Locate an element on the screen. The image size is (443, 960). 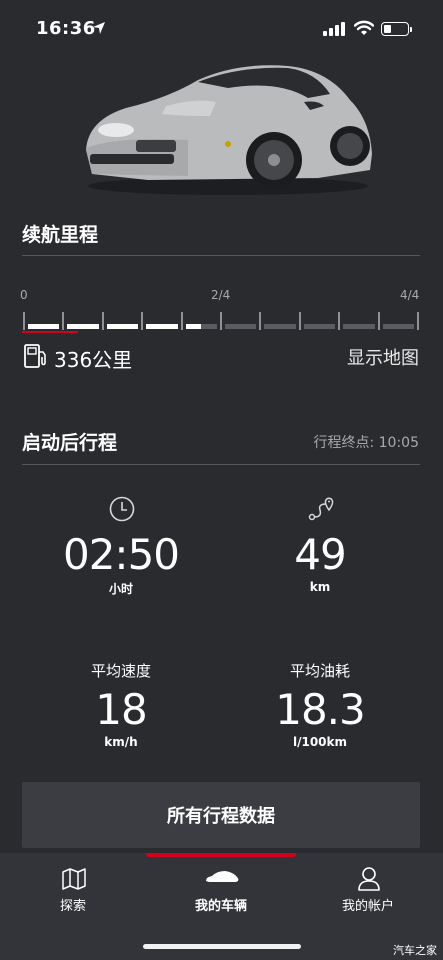
avg-speed-label: 平均速度 is located at coordinates (120, 671).